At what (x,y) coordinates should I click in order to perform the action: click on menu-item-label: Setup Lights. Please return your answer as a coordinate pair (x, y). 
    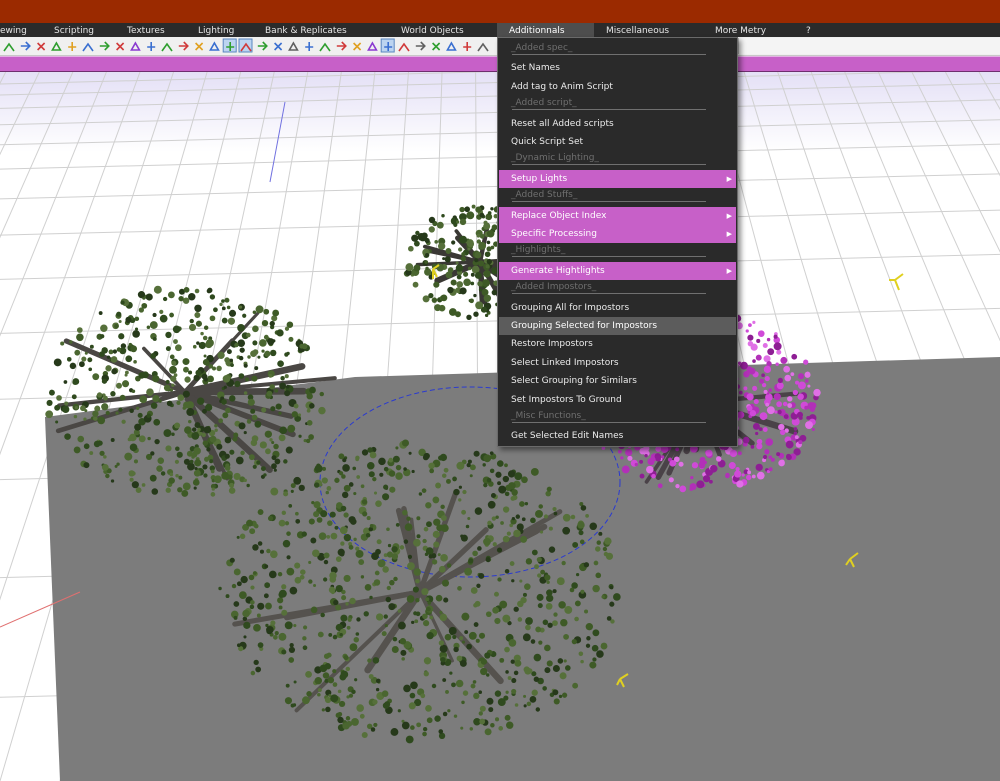
    Looking at the image, I should click on (539, 178).